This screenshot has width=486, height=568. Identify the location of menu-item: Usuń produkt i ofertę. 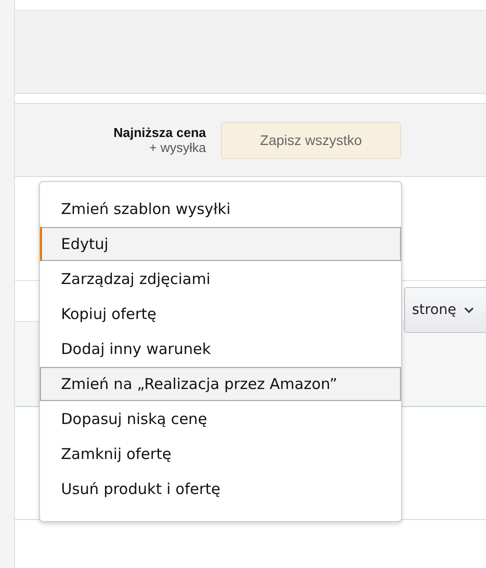
(220, 489).